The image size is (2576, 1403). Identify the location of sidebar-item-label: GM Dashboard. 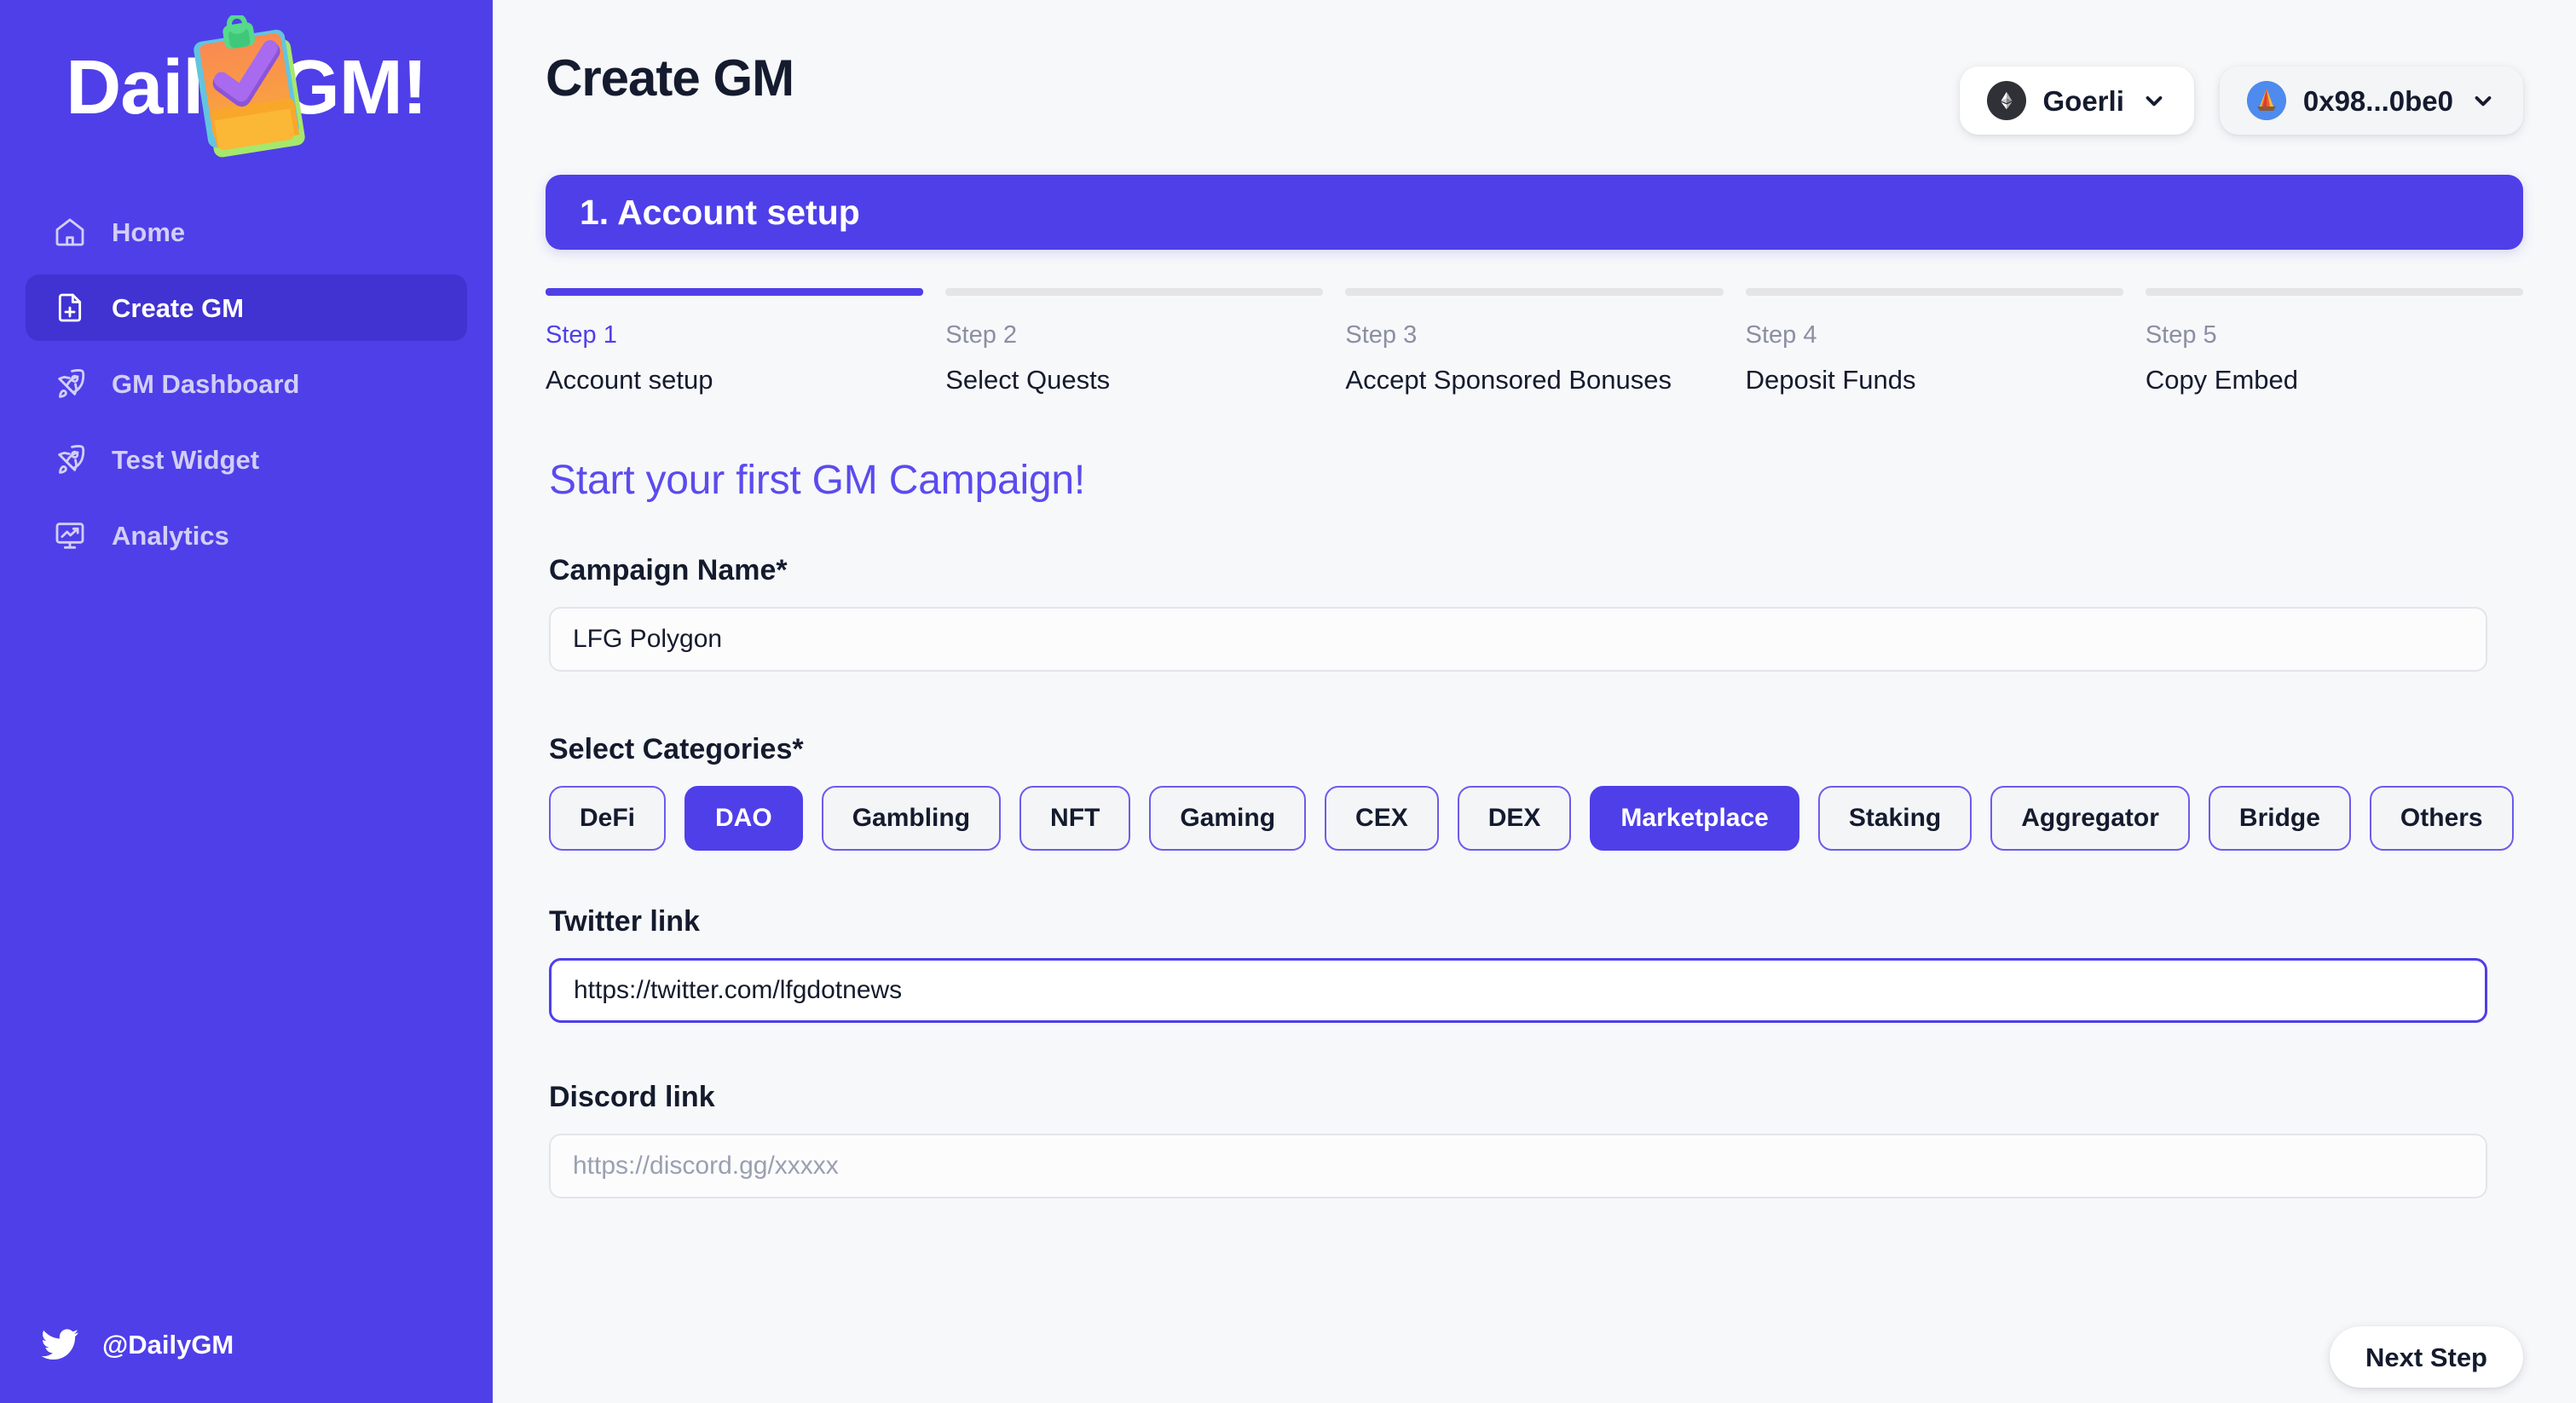
(206, 383).